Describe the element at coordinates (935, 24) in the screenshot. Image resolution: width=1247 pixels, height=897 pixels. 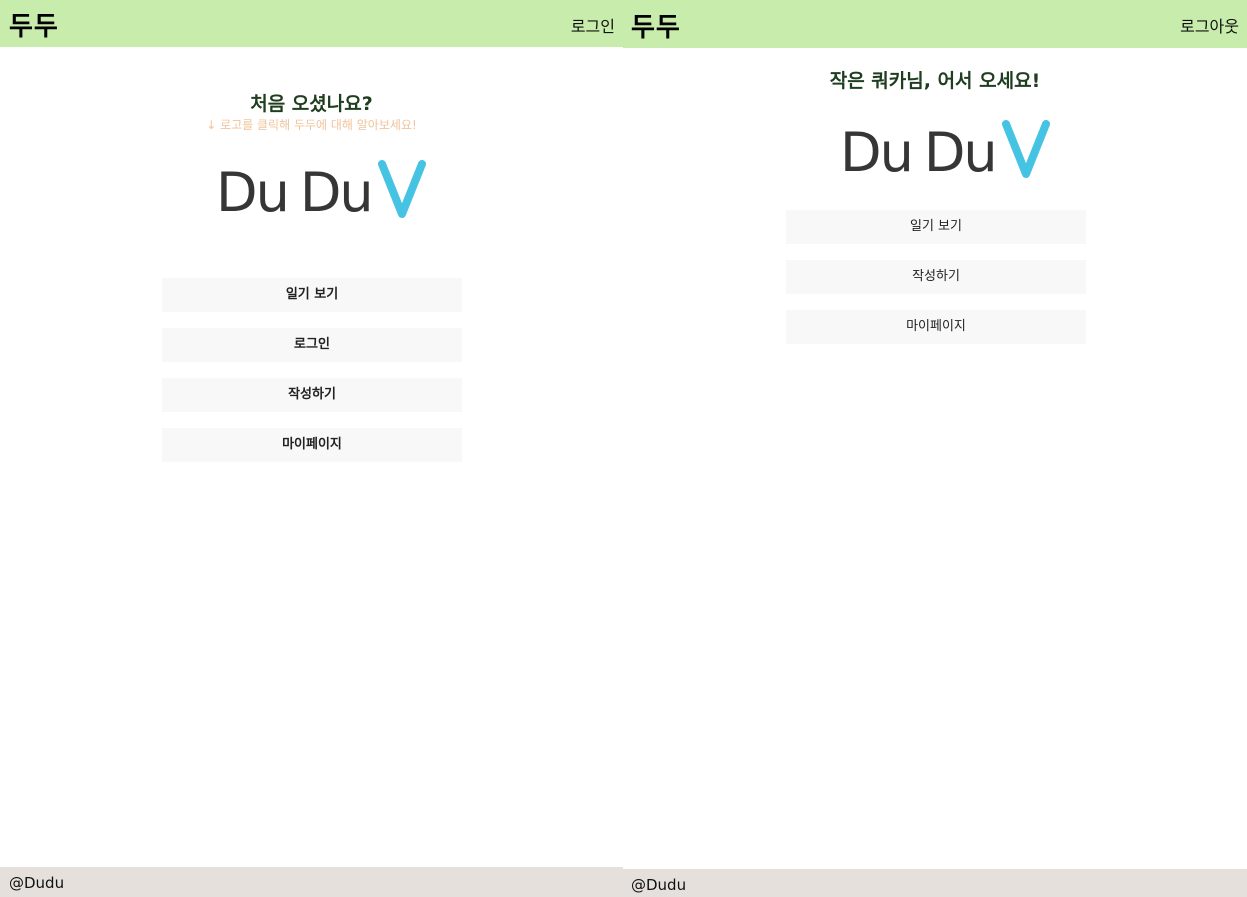
I see `header: 두두 로그아웃` at that location.